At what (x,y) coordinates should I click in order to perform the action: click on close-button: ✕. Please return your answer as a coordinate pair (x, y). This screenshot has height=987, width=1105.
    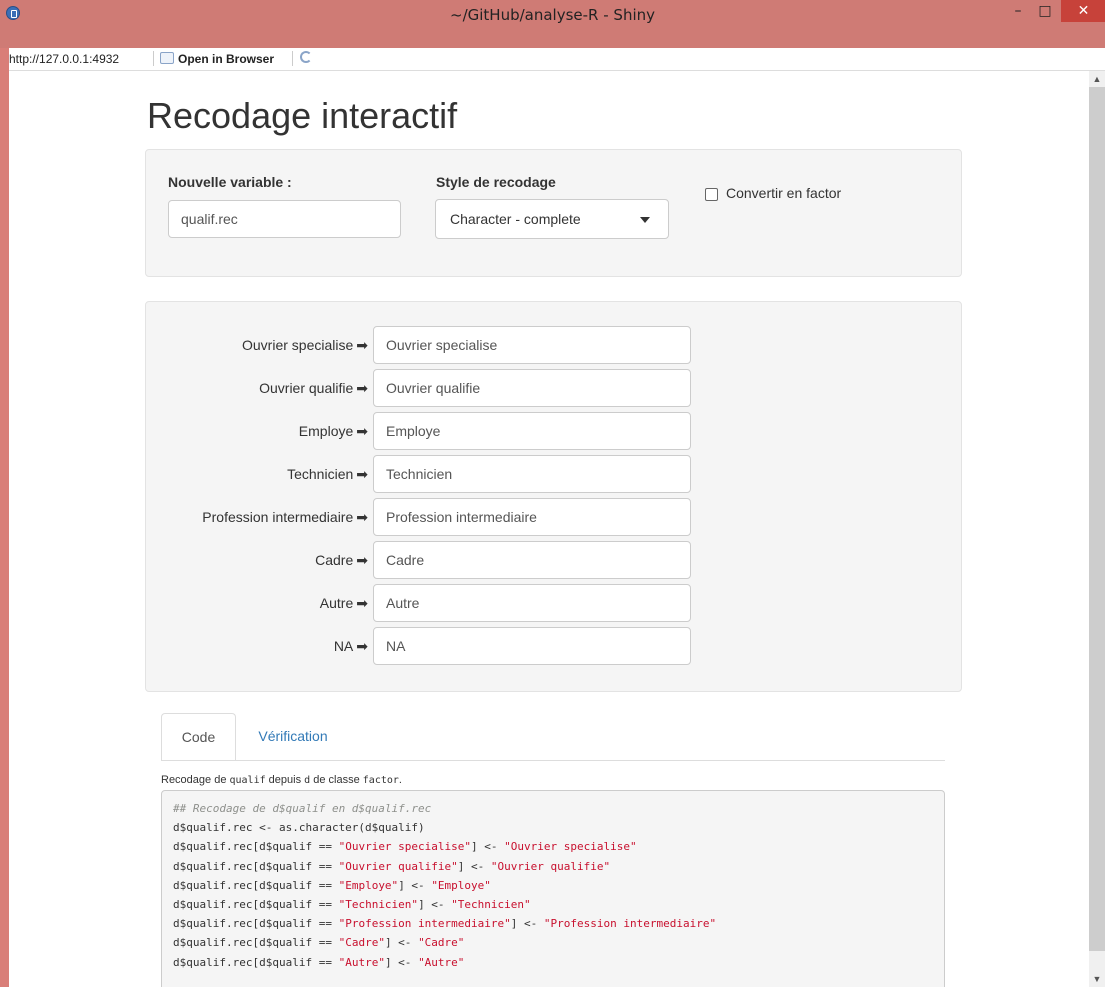
    Looking at the image, I should click on (1083, 11).